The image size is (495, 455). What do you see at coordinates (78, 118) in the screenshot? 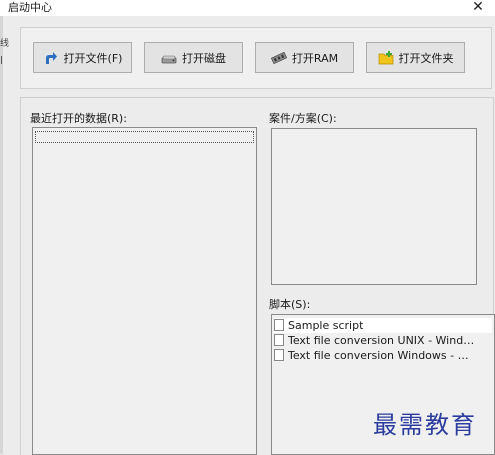
I see `recent-data-label: 最近打开的数据(R):` at bounding box center [78, 118].